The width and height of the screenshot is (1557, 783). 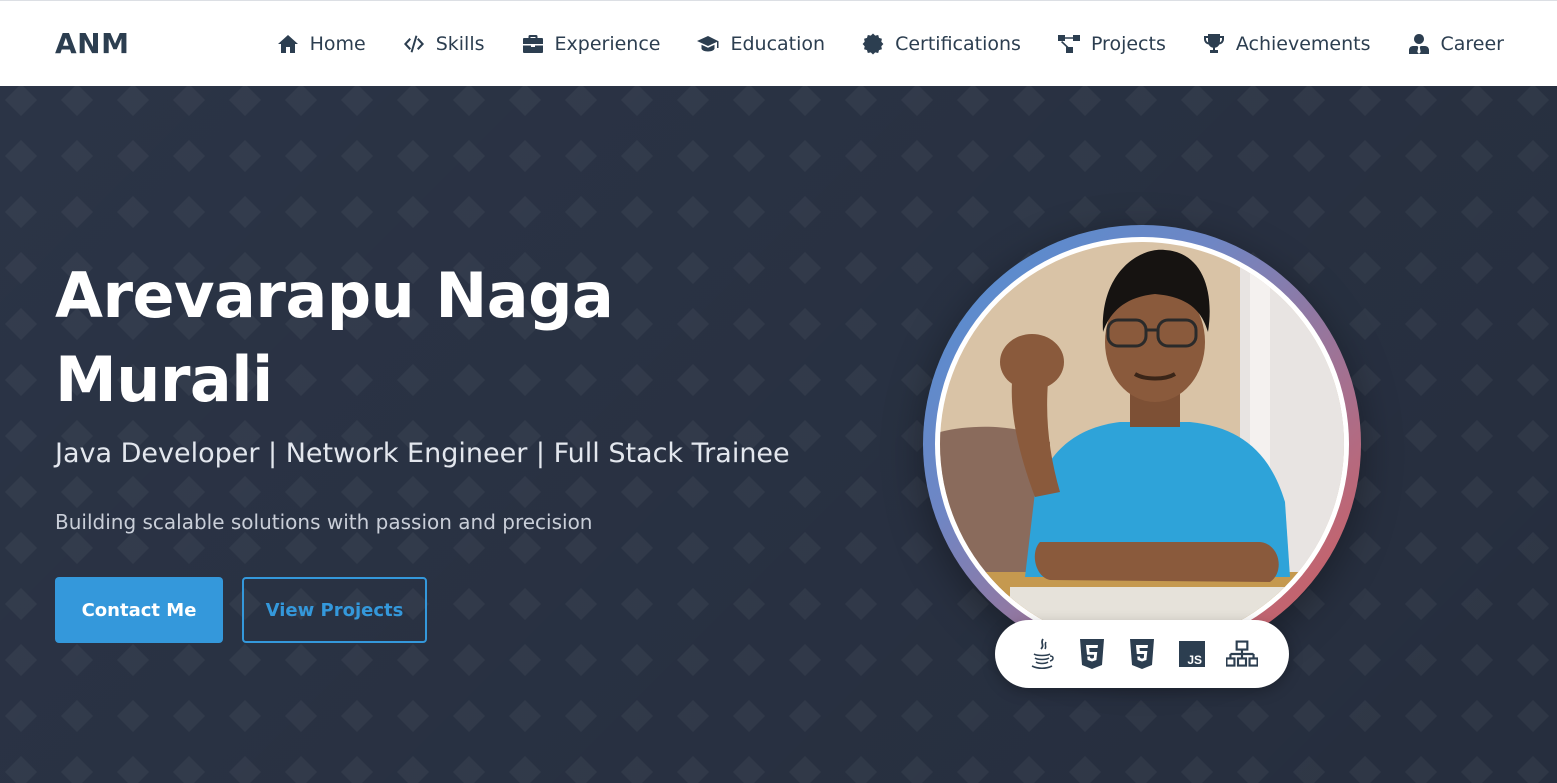 What do you see at coordinates (1242, 654) in the screenshot?
I see `network-icon` at bounding box center [1242, 654].